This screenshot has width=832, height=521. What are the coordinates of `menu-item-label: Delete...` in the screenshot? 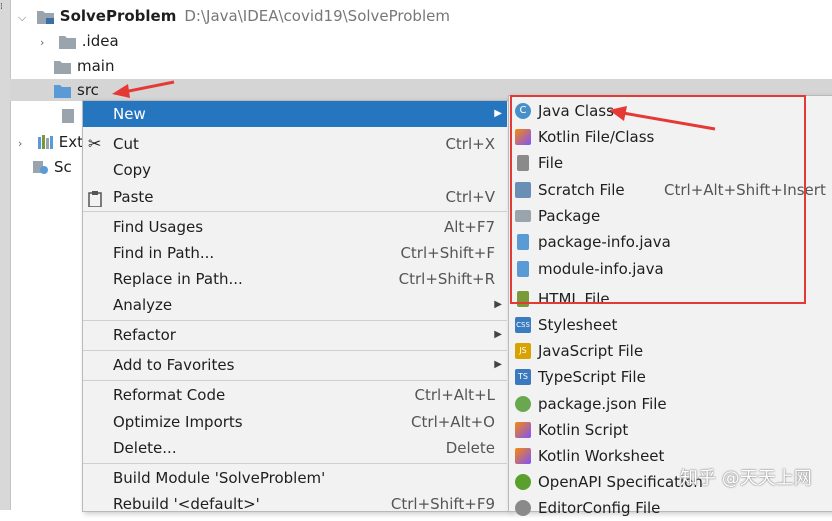 It's located at (145, 448).